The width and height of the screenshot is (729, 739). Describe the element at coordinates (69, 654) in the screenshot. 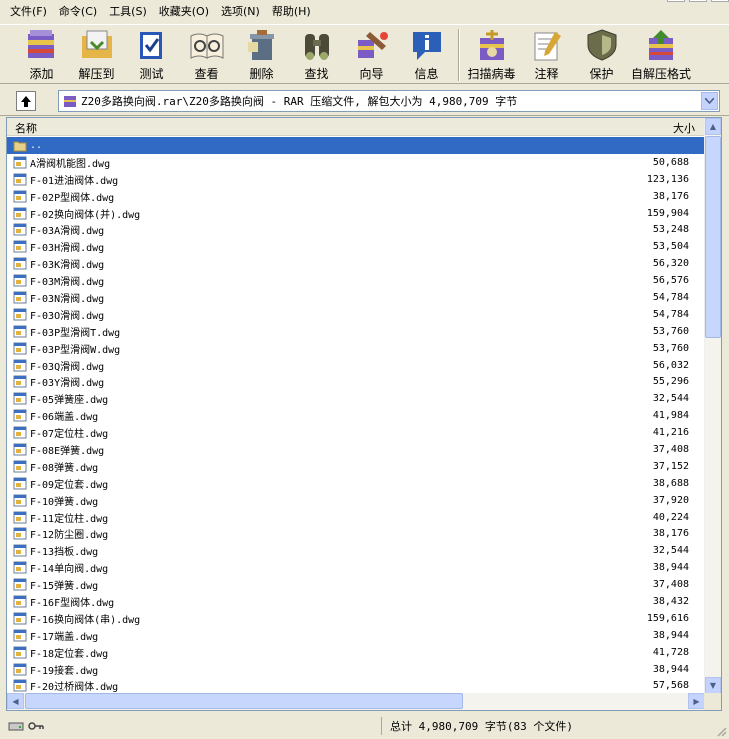

I see `file-name: F-18定位套.dwg` at that location.